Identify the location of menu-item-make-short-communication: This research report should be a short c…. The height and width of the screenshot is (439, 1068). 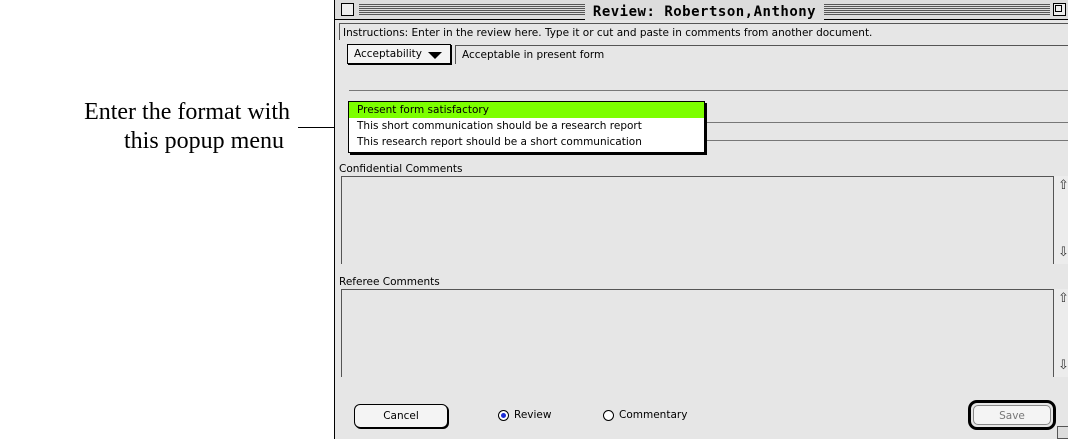
(526, 142).